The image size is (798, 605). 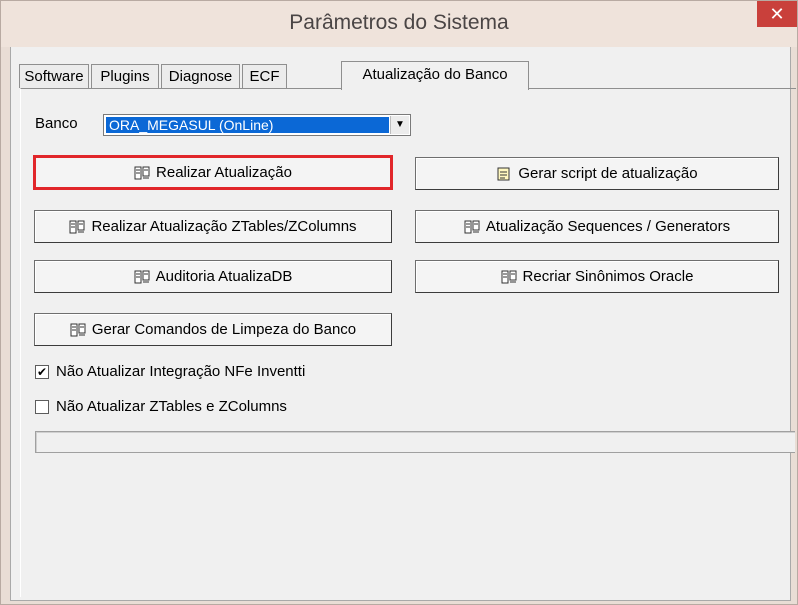 What do you see at coordinates (435, 75) in the screenshot?
I see `tab-atualizacao-banco: Atualização do Banco` at bounding box center [435, 75].